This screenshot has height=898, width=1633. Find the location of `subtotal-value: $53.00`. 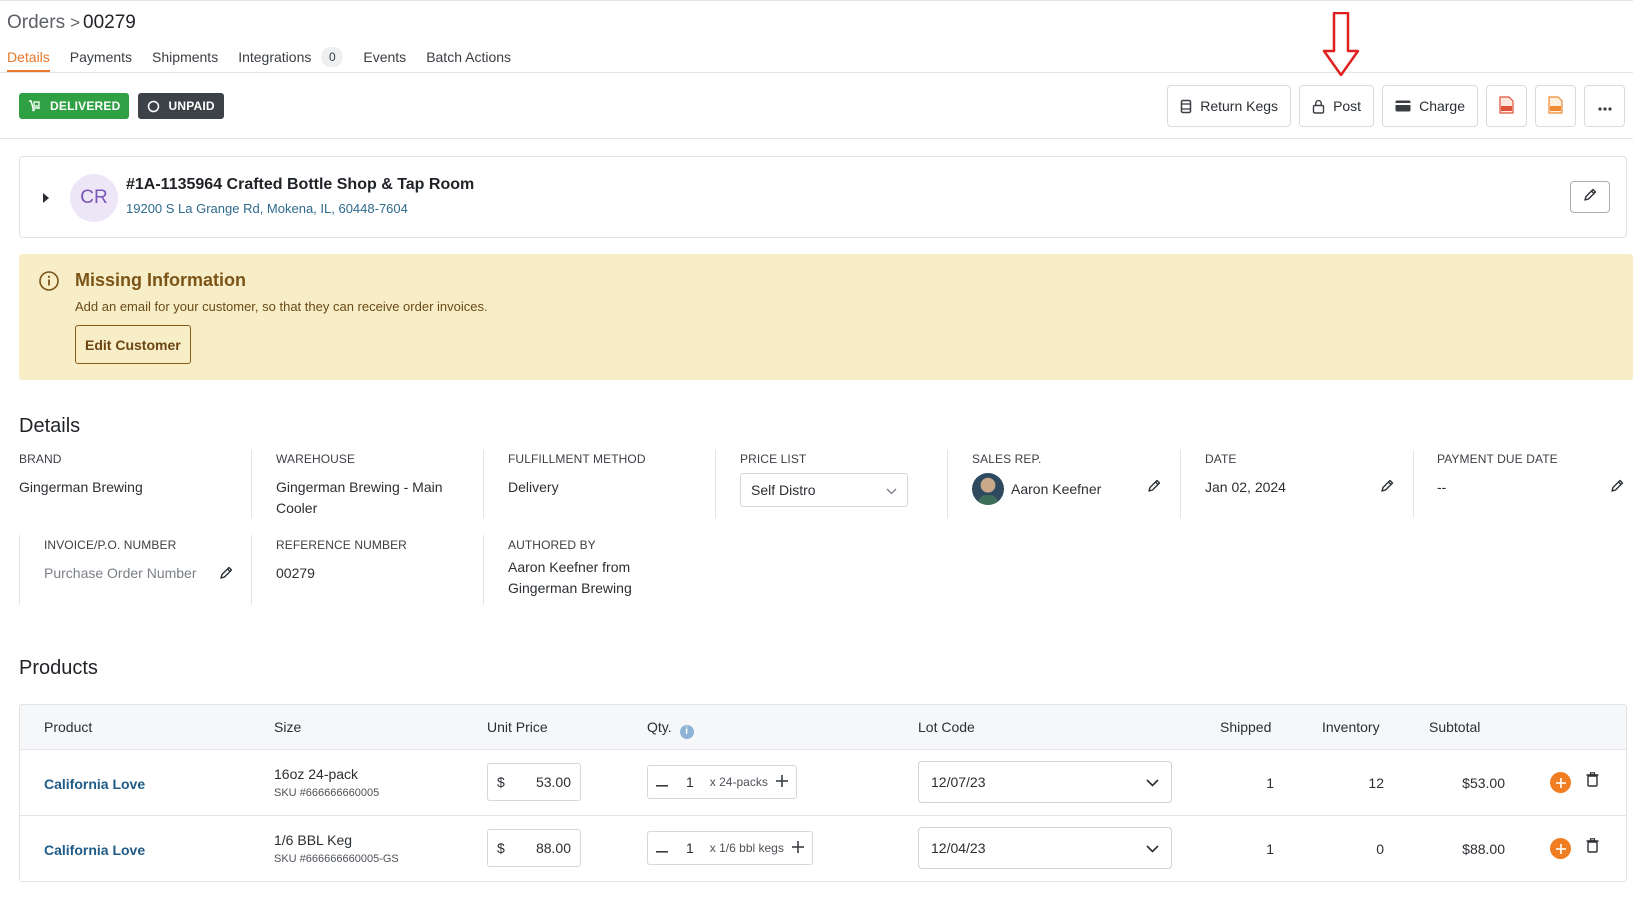

subtotal-value: $53.00 is located at coordinates (1483, 783).